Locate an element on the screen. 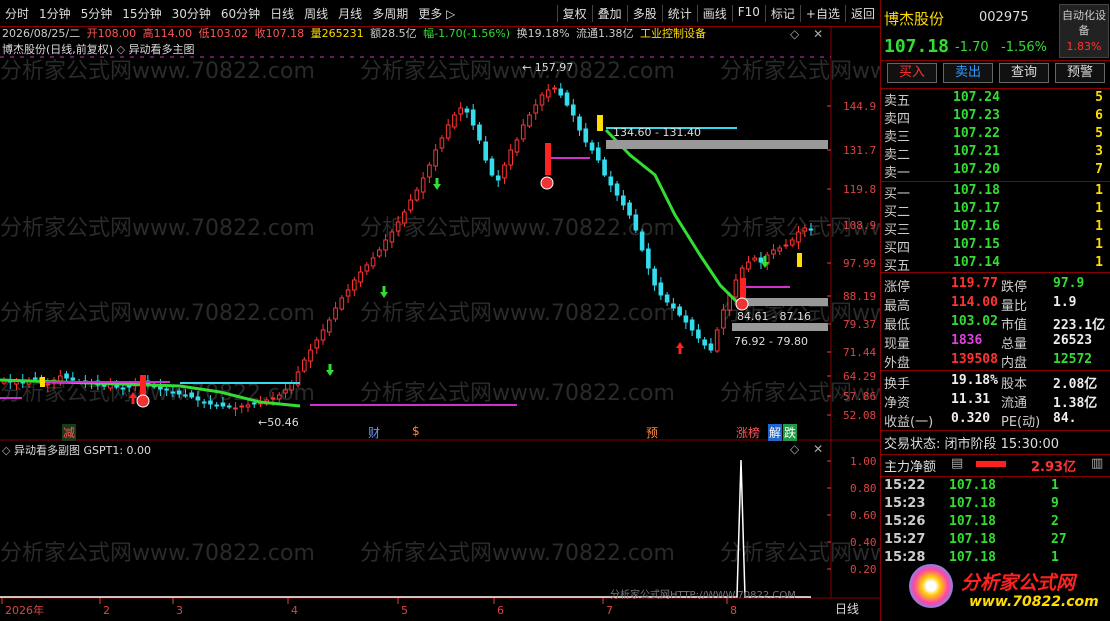  stat2-label: 净资 is located at coordinates (897, 403).